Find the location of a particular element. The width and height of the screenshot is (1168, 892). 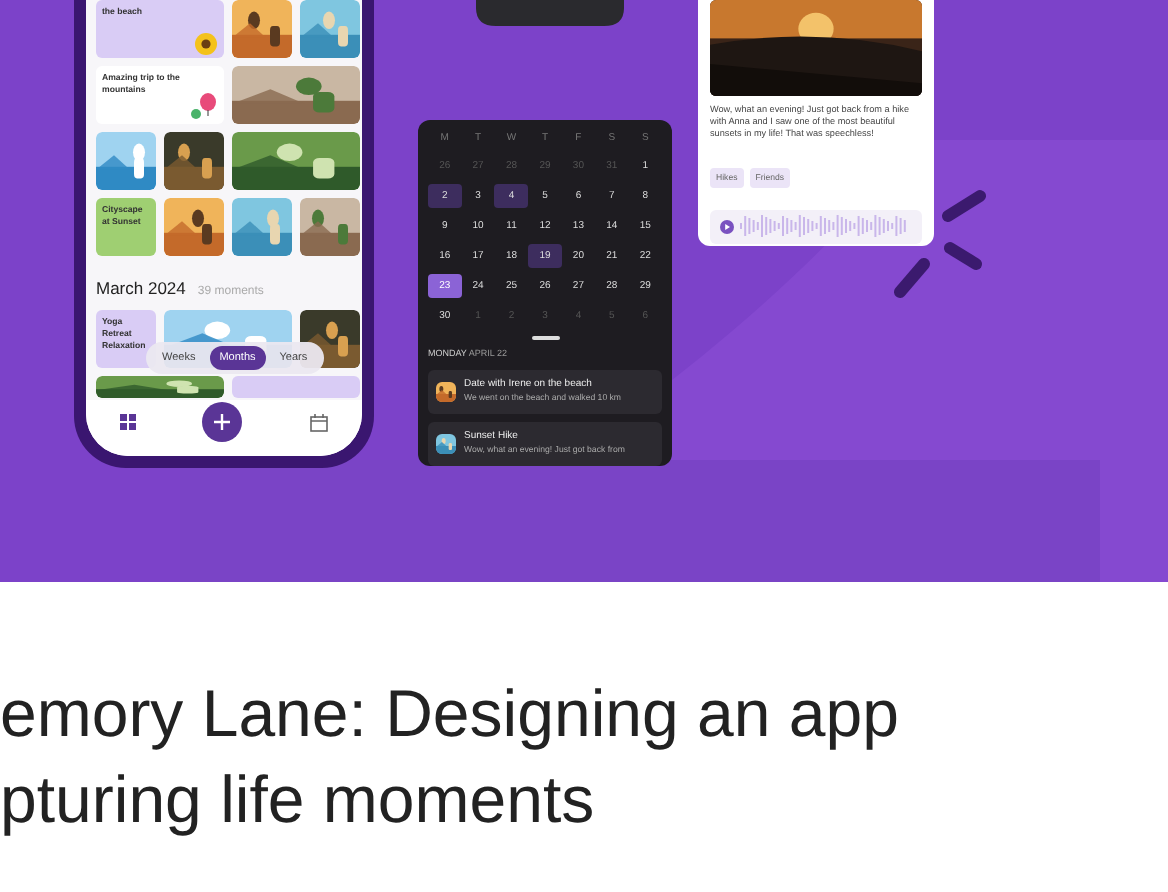

drag-handle is located at coordinates (545, 338).